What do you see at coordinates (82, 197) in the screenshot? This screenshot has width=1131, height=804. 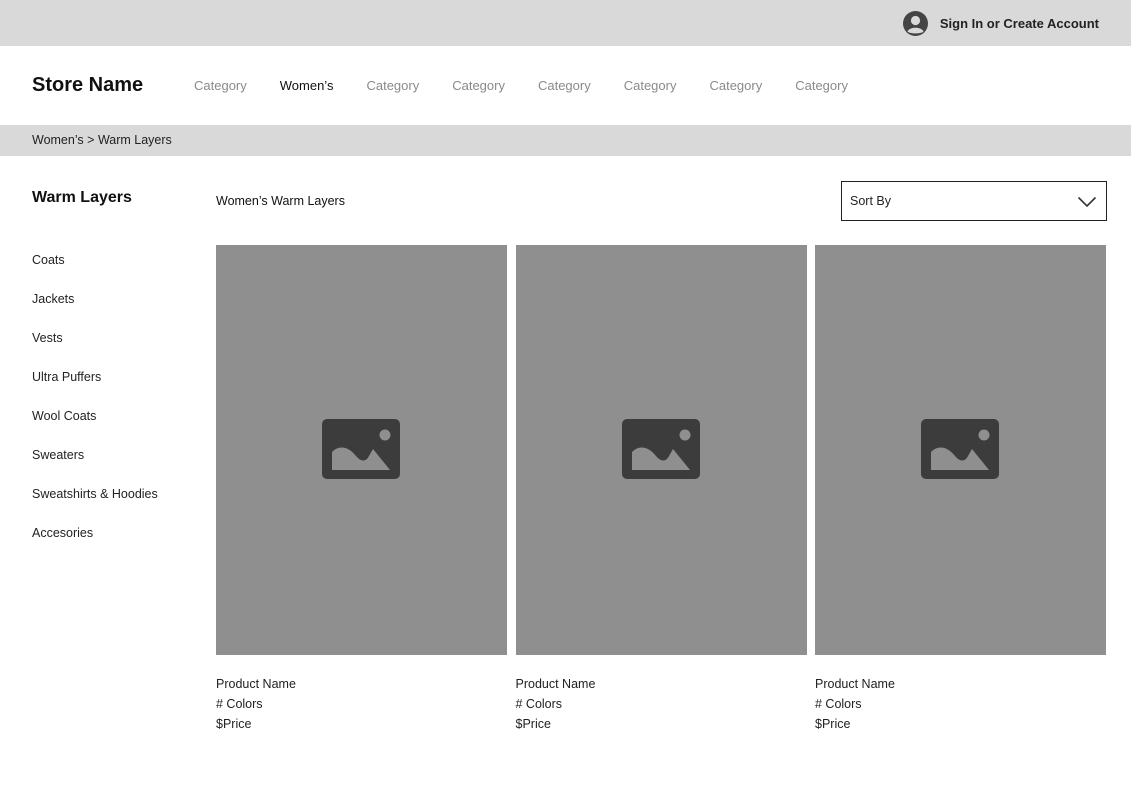 I see `sidebar-title: Warm Layers` at bounding box center [82, 197].